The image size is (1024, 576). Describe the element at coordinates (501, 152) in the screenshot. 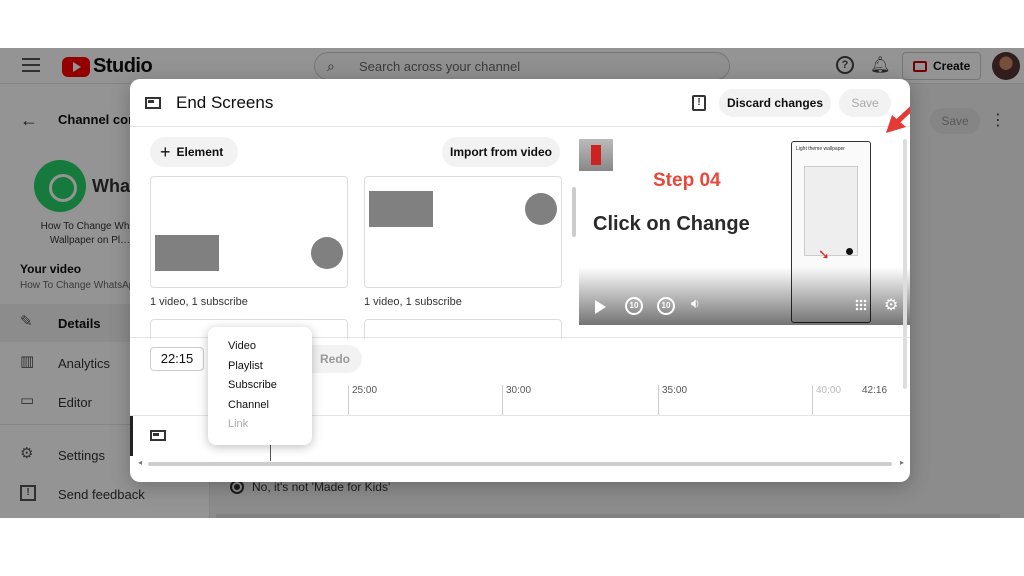

I see `import-from-video-button: Import from video` at that location.